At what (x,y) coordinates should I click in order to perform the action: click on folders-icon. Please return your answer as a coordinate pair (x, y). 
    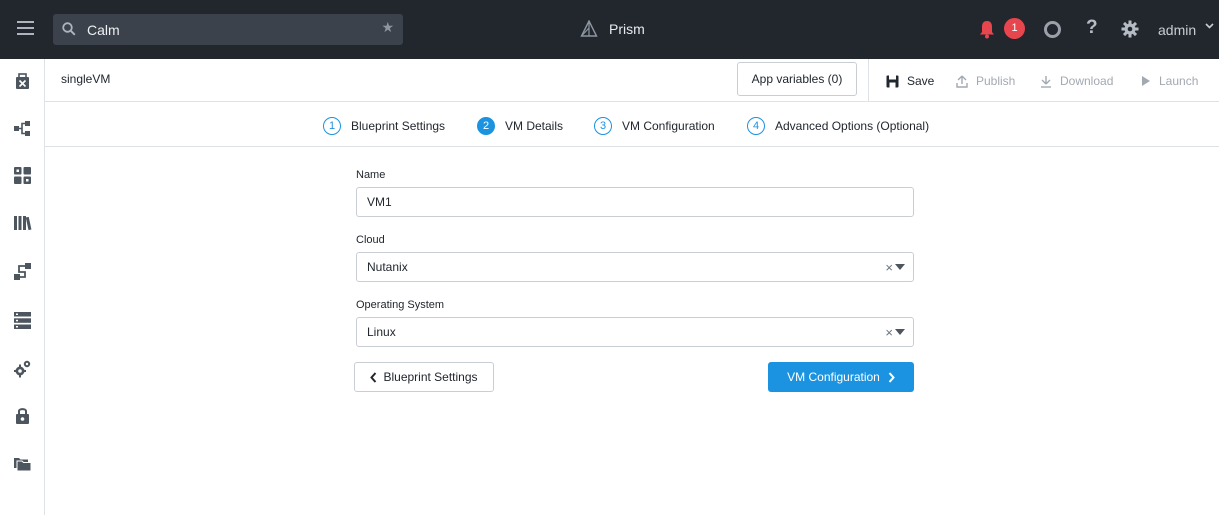
    Looking at the image, I should click on (22, 463).